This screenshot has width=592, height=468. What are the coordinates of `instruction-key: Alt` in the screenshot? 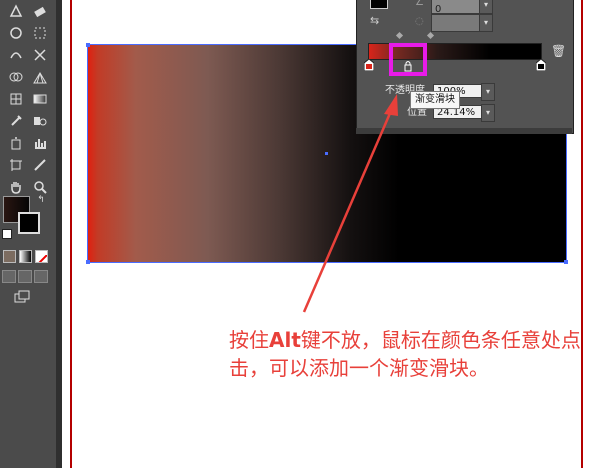 It's located at (285, 340).